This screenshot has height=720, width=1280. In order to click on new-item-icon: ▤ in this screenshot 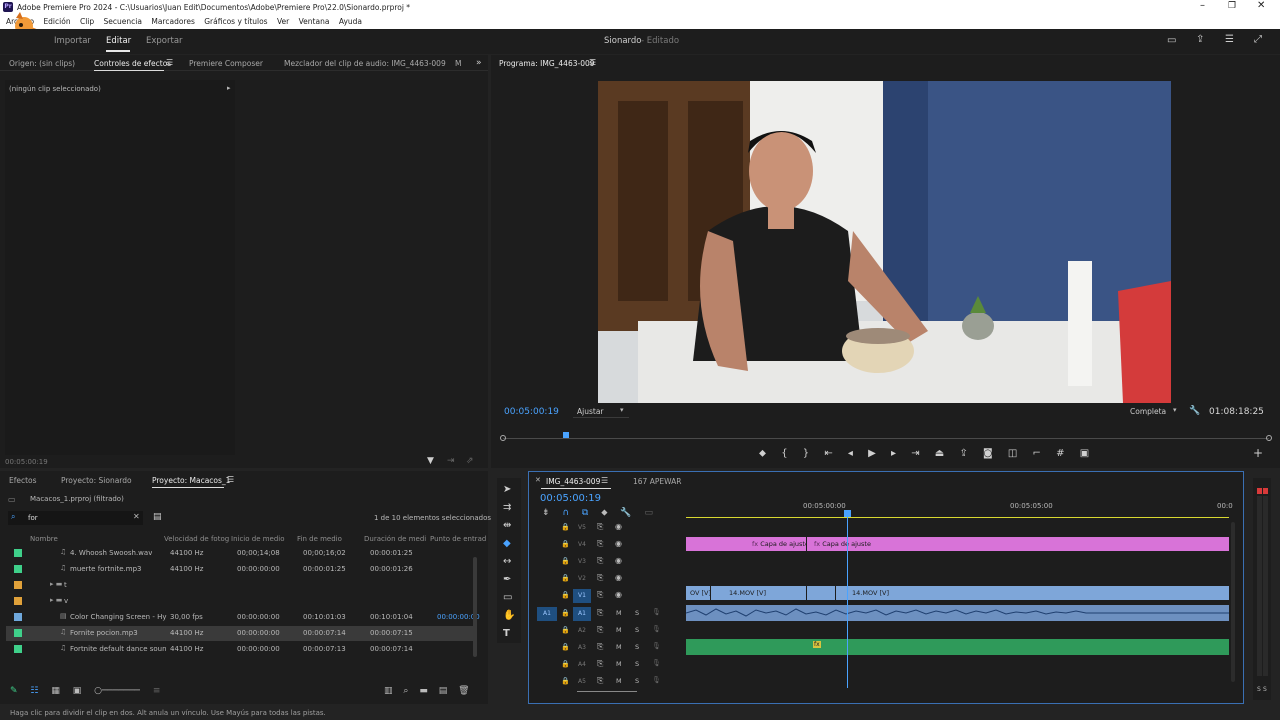, I will do `click(443, 691)`.